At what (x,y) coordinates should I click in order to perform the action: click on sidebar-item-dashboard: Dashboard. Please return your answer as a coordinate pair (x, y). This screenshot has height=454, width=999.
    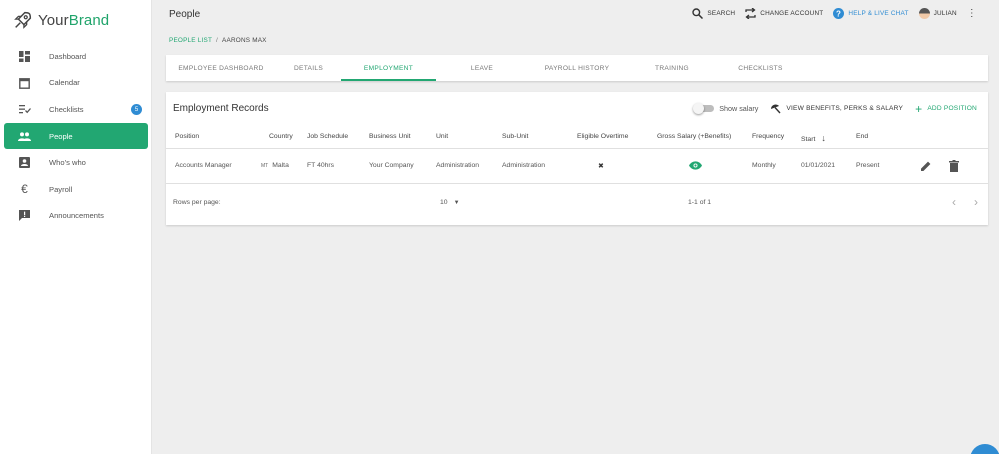
    Looking at the image, I should click on (76, 56).